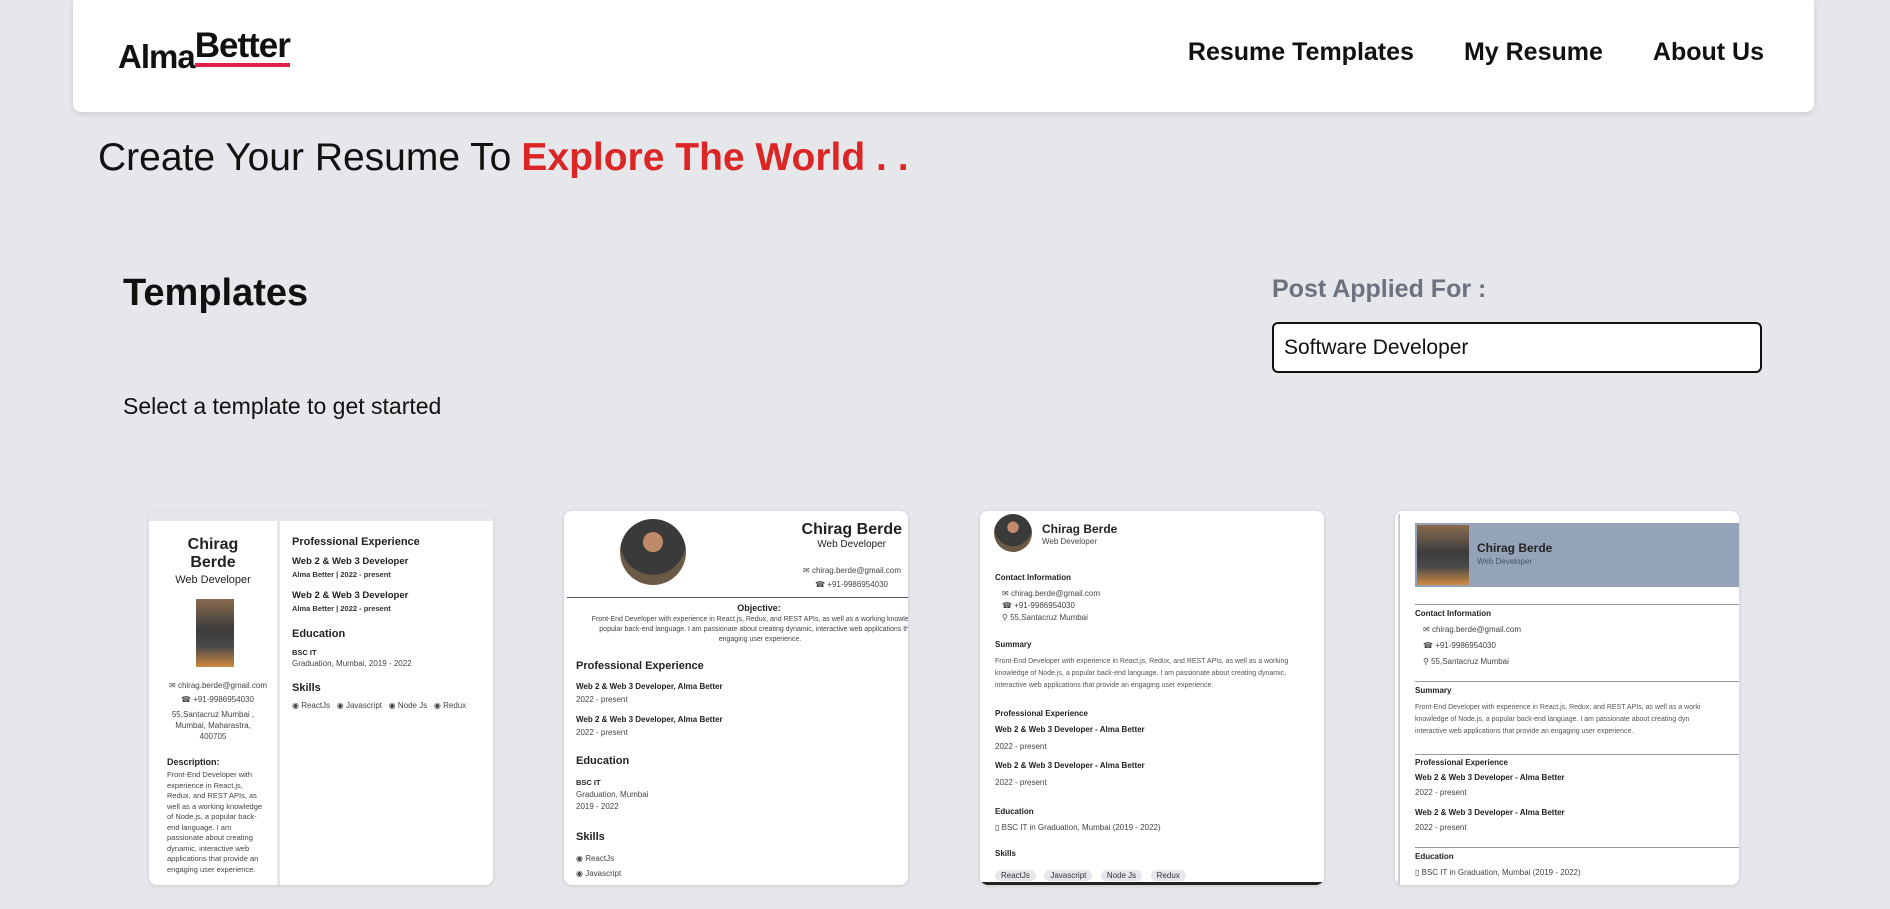 The width and height of the screenshot is (1890, 909). What do you see at coordinates (715, 157) in the screenshot?
I see `hero-accent-text: Explore The World . .` at bounding box center [715, 157].